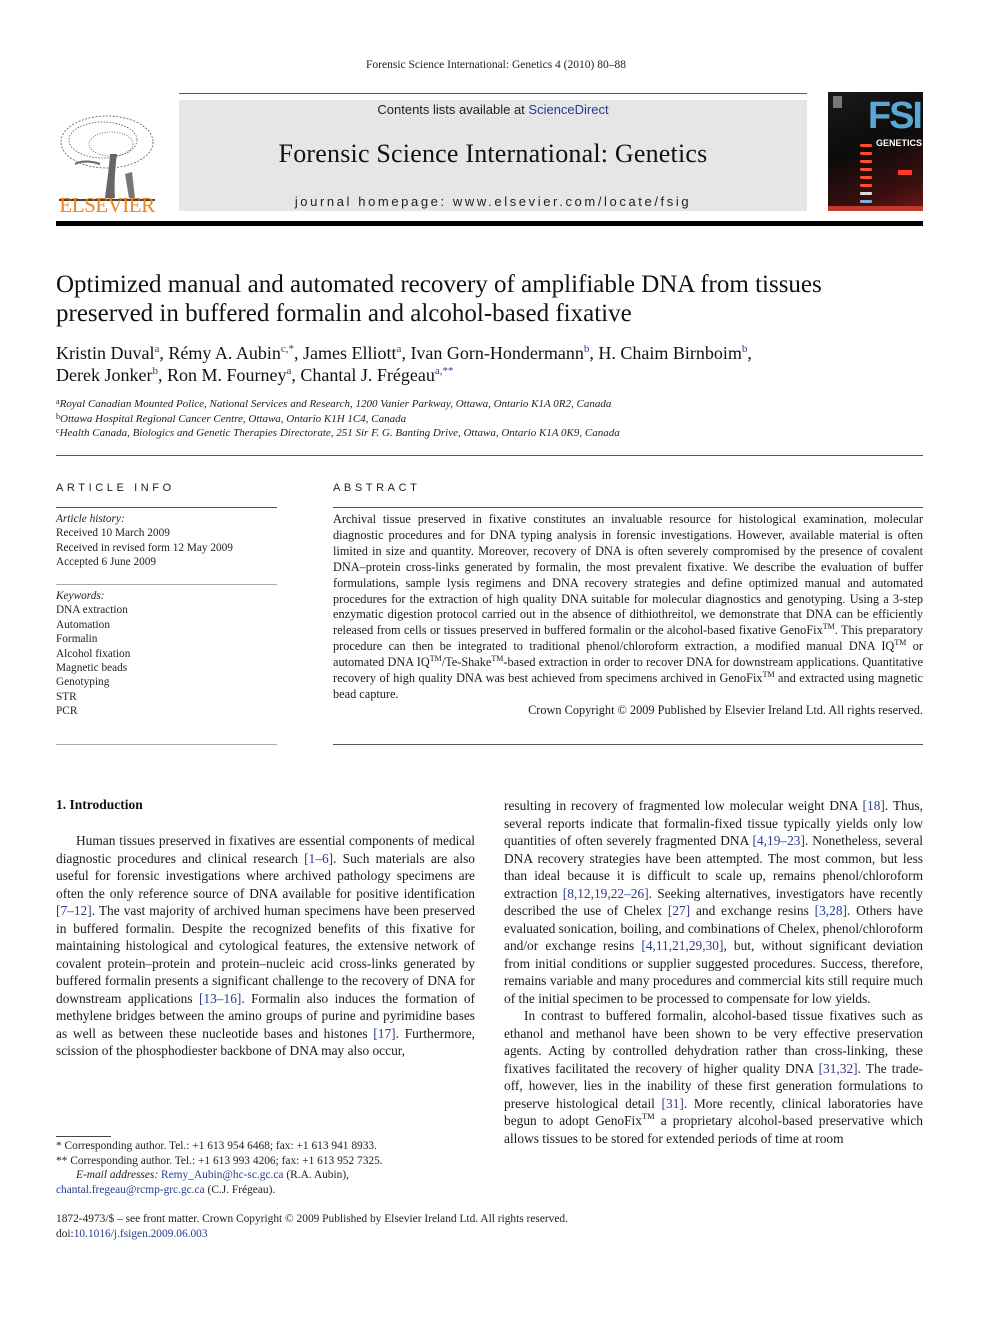 The height and width of the screenshot is (1323, 992). I want to click on cover-elsevier-stamp, so click(837, 102).